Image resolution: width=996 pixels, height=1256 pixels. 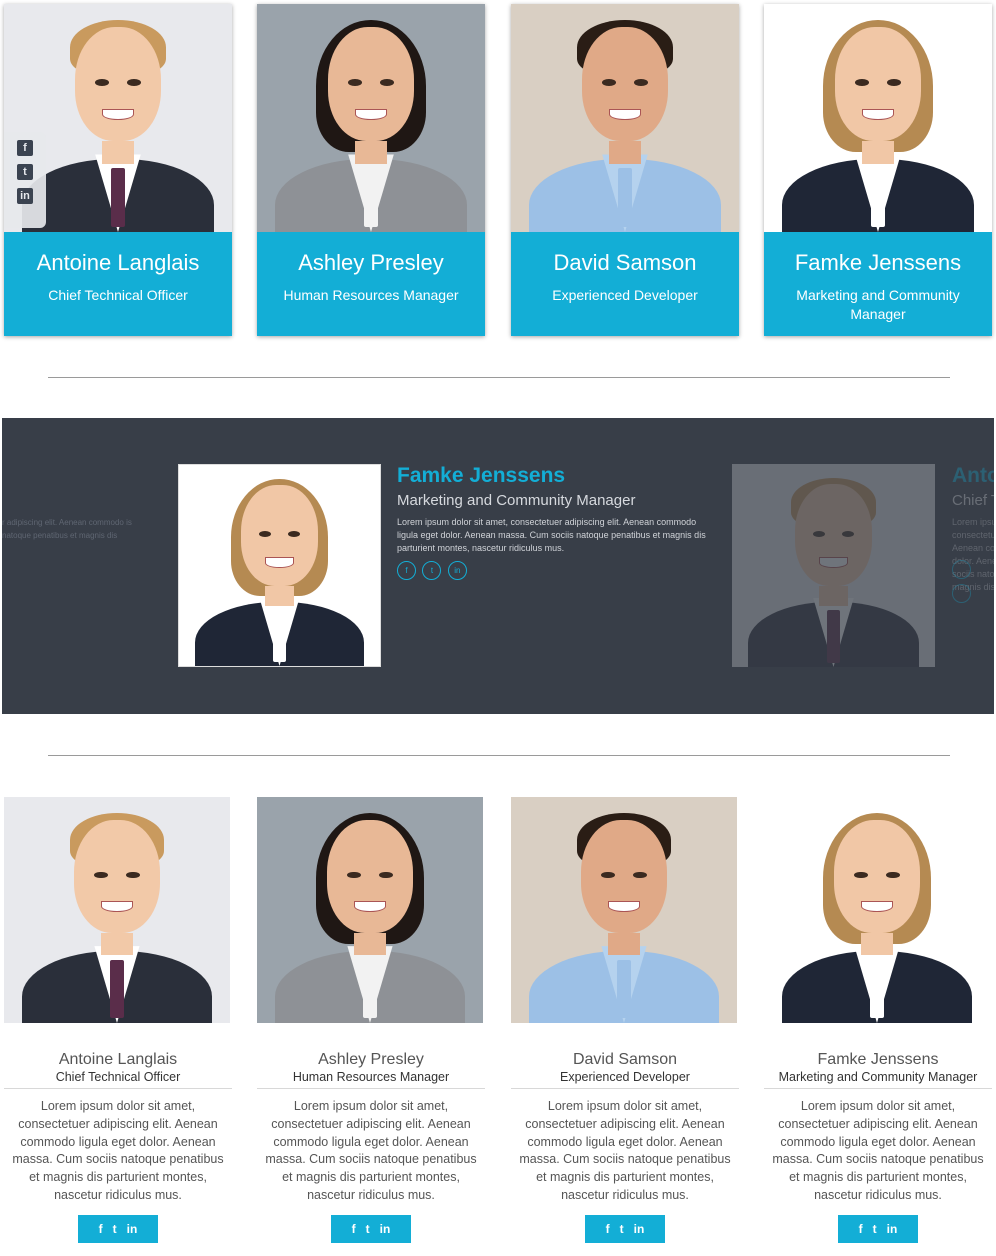 What do you see at coordinates (481, 475) in the screenshot?
I see `slider-member-name: Famke Jenssens` at bounding box center [481, 475].